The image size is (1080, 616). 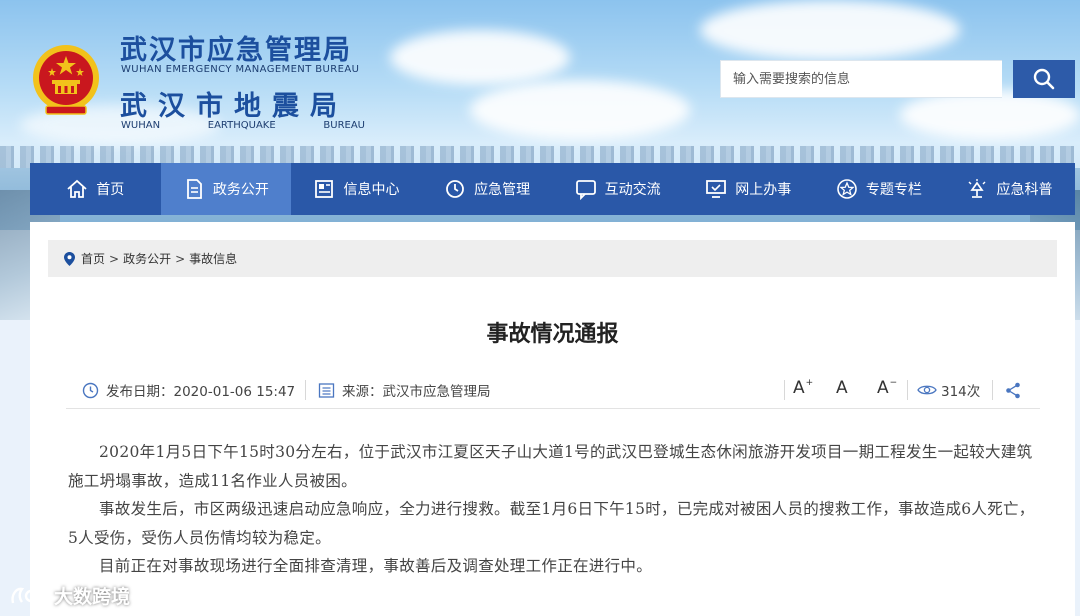 What do you see at coordinates (948, 390) in the screenshot?
I see `view-count: 314次` at bounding box center [948, 390].